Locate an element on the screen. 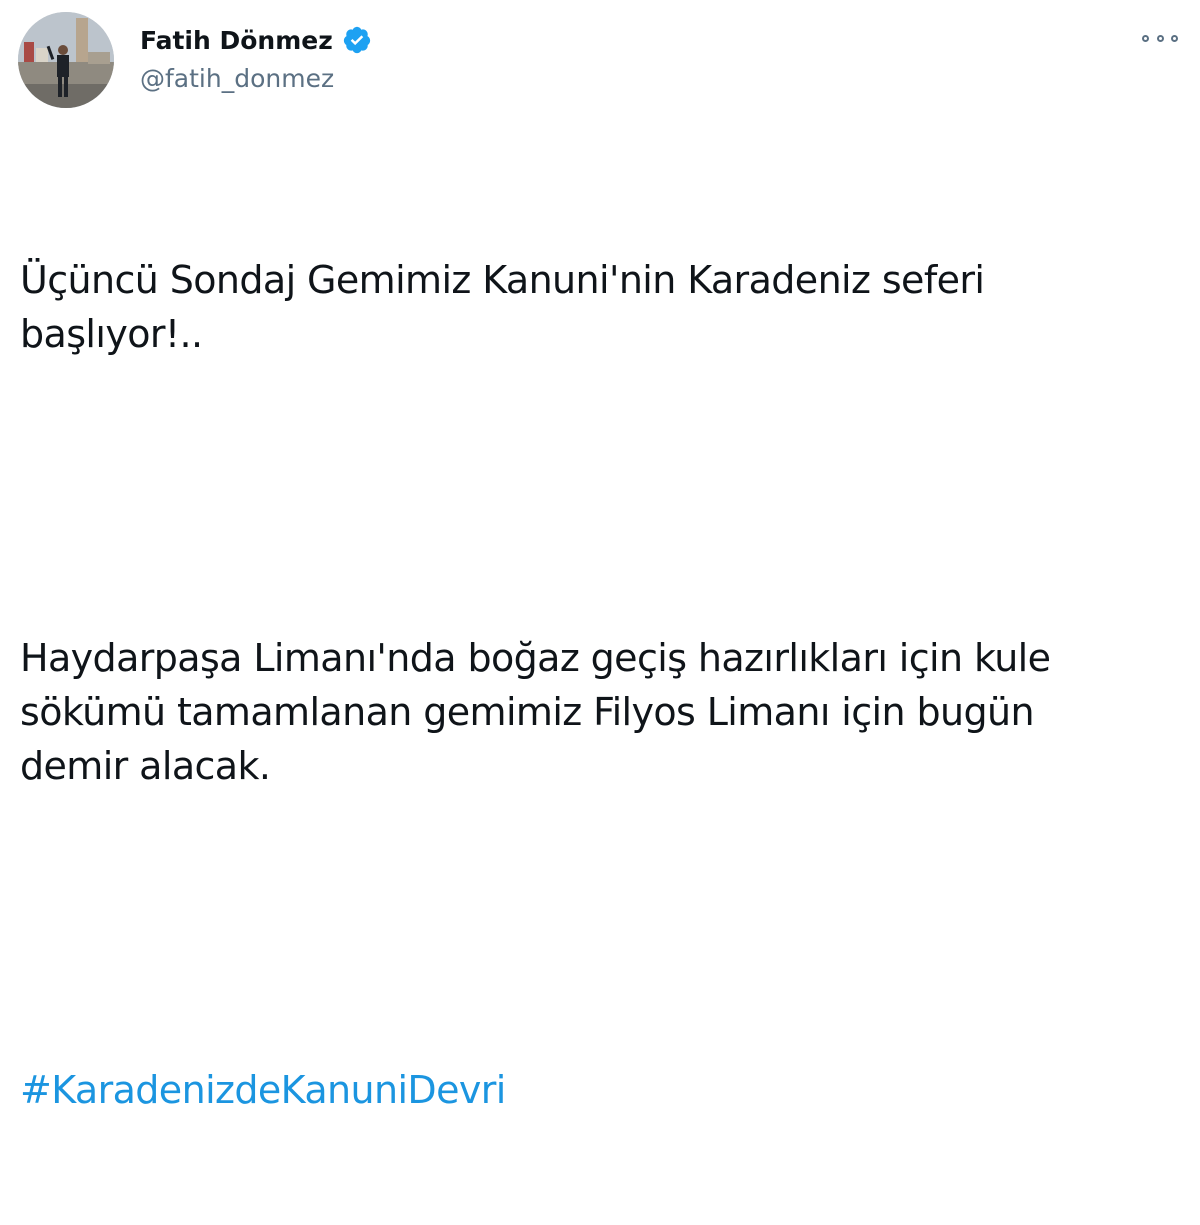 The image size is (1200, 1225). verified-badge-icon is located at coordinates (357, 40).